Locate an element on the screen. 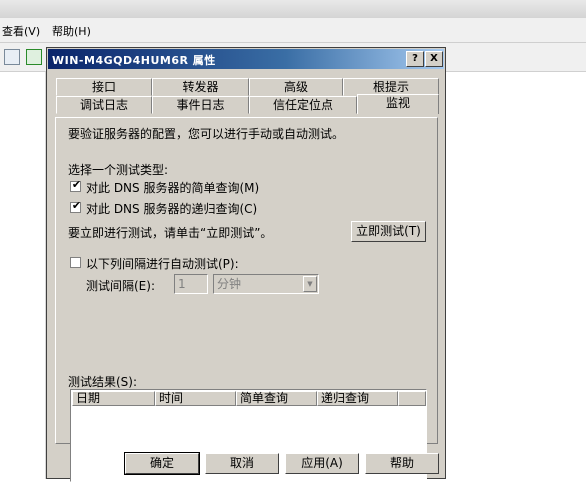 This screenshot has height=482, width=586. cancel-button: 取消 is located at coordinates (242, 463).